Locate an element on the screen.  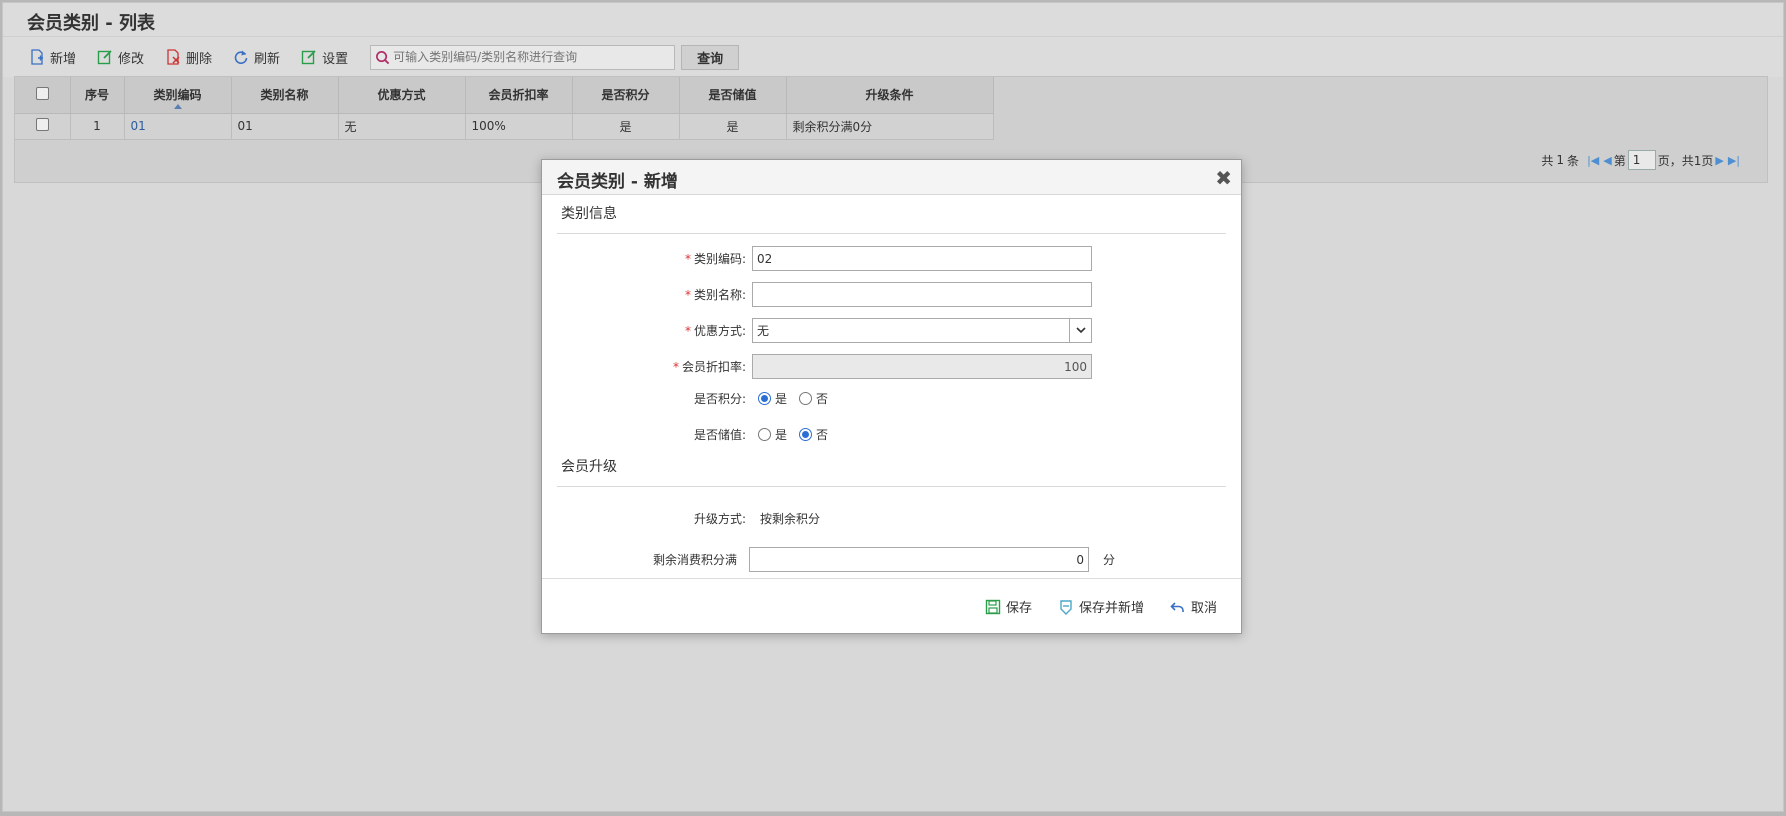
prev-page-icon: ◀ is located at coordinates (1607, 160).